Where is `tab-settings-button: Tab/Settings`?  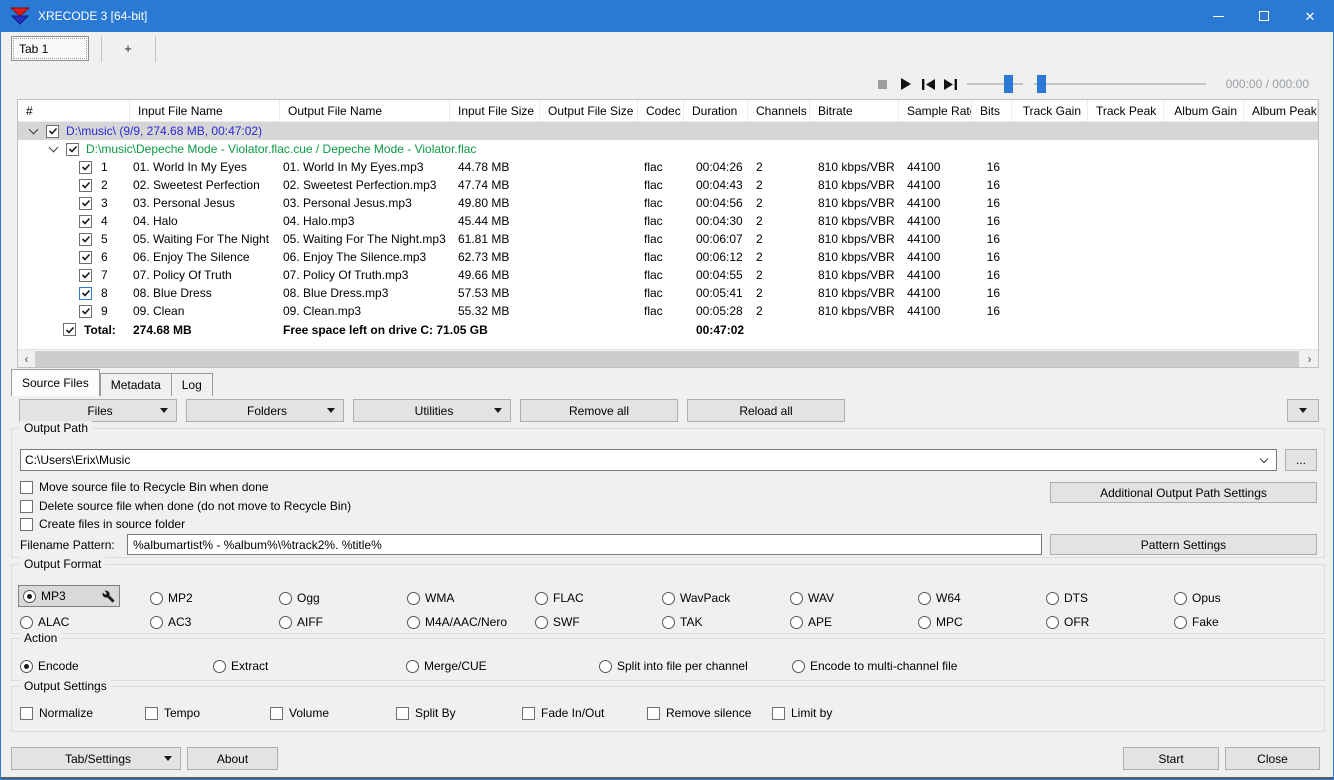 tab-settings-button: Tab/Settings is located at coordinates (96, 758).